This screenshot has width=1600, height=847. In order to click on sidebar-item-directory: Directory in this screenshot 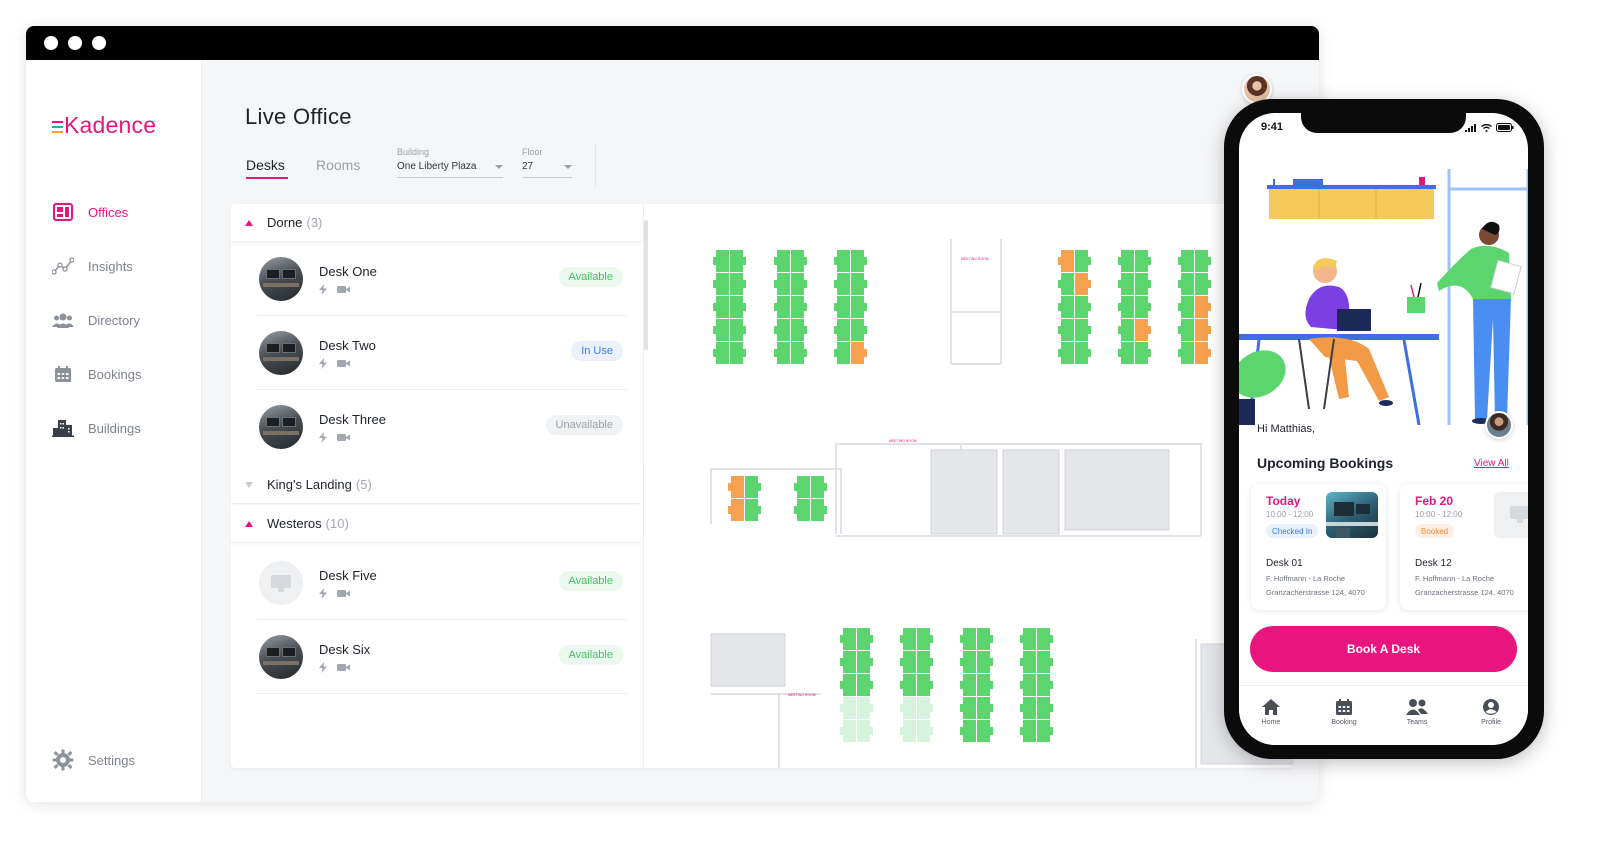, I will do `click(96, 320)`.